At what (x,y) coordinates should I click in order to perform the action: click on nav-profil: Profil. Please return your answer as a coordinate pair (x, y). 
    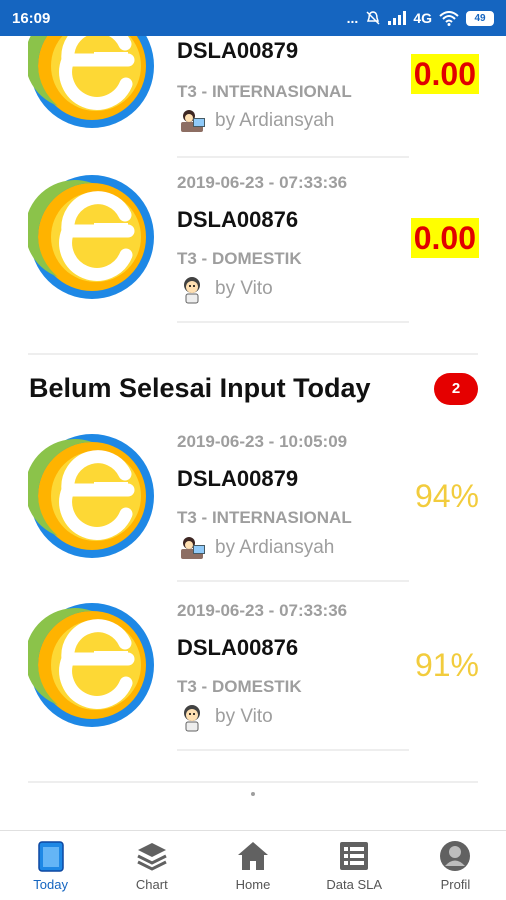
    Looking at the image, I should click on (455, 865).